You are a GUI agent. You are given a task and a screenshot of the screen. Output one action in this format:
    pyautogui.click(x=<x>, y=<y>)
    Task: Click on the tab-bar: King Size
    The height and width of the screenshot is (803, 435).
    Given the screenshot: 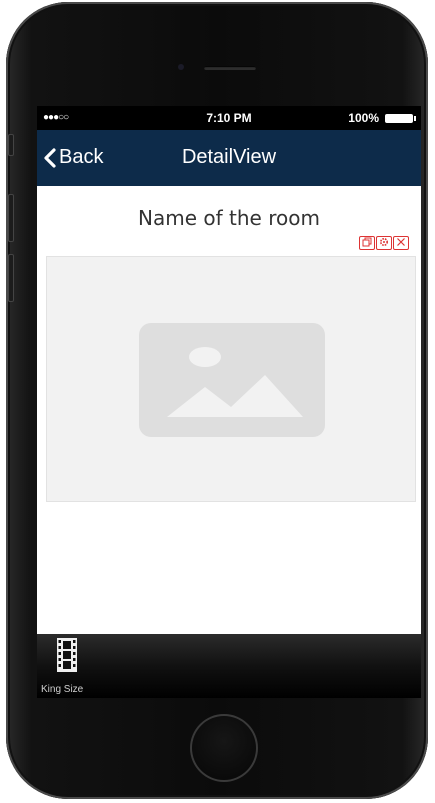 What is the action you would take?
    pyautogui.click(x=229, y=666)
    